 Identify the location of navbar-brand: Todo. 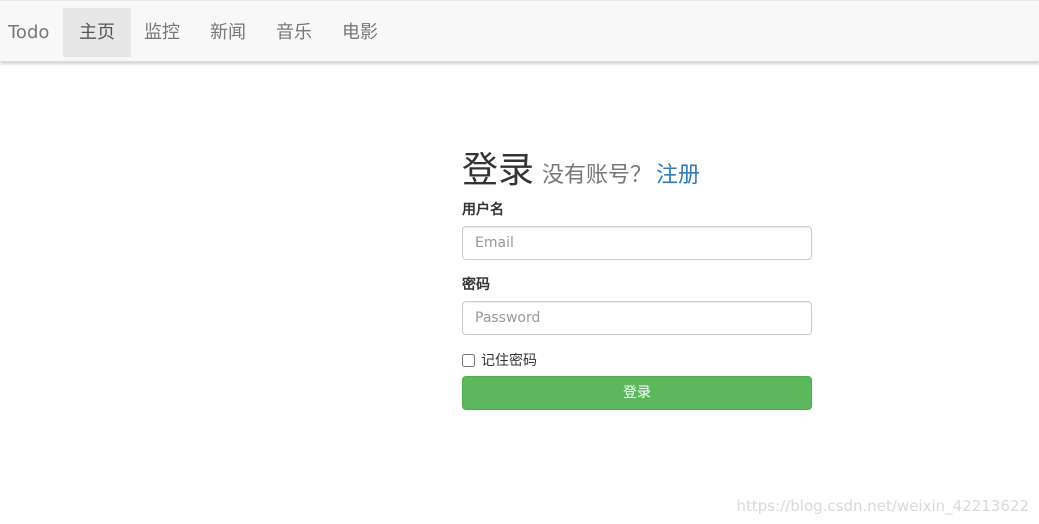
(28, 33).